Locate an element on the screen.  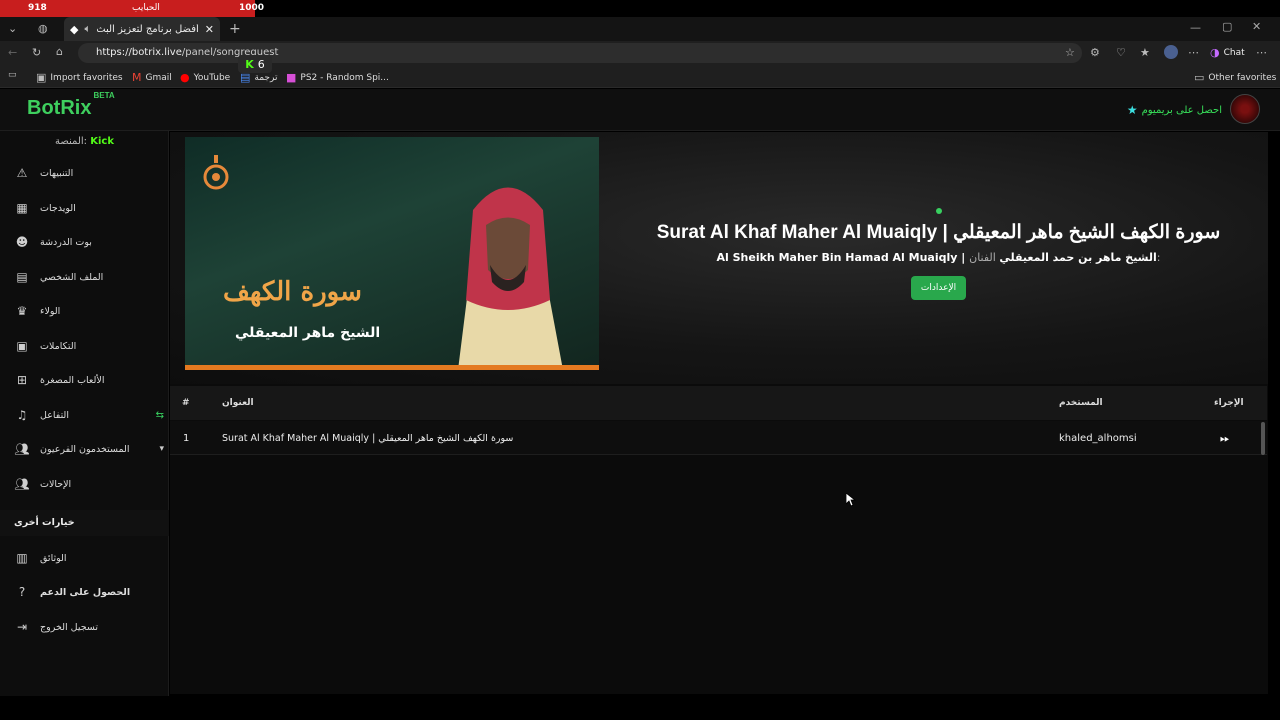
platform-value: Kick is located at coordinates (102, 141).